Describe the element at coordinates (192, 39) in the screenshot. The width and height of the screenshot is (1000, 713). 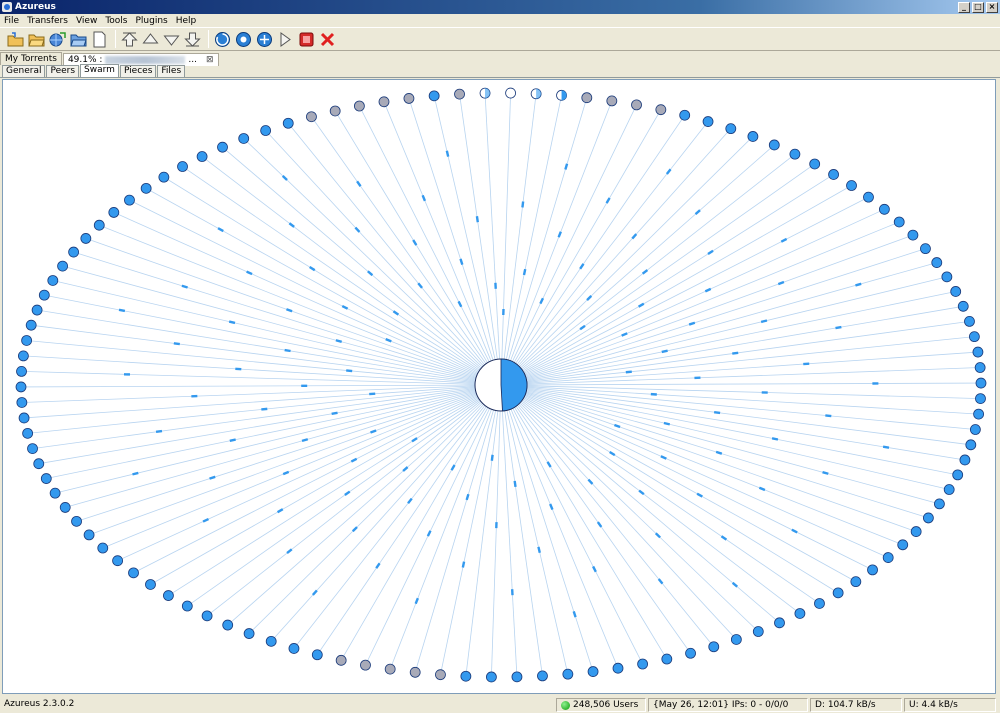
I see `move-bottom-button` at that location.